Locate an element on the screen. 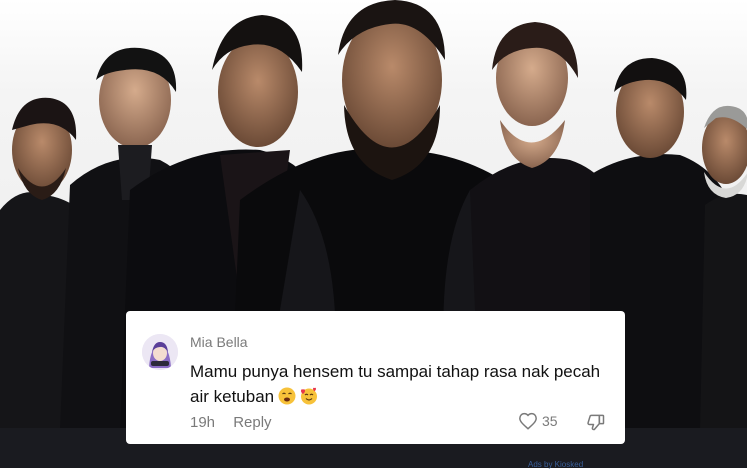 Image resolution: width=747 pixels, height=469 pixels. anime-girl-avatar-icon is located at coordinates (160, 352).